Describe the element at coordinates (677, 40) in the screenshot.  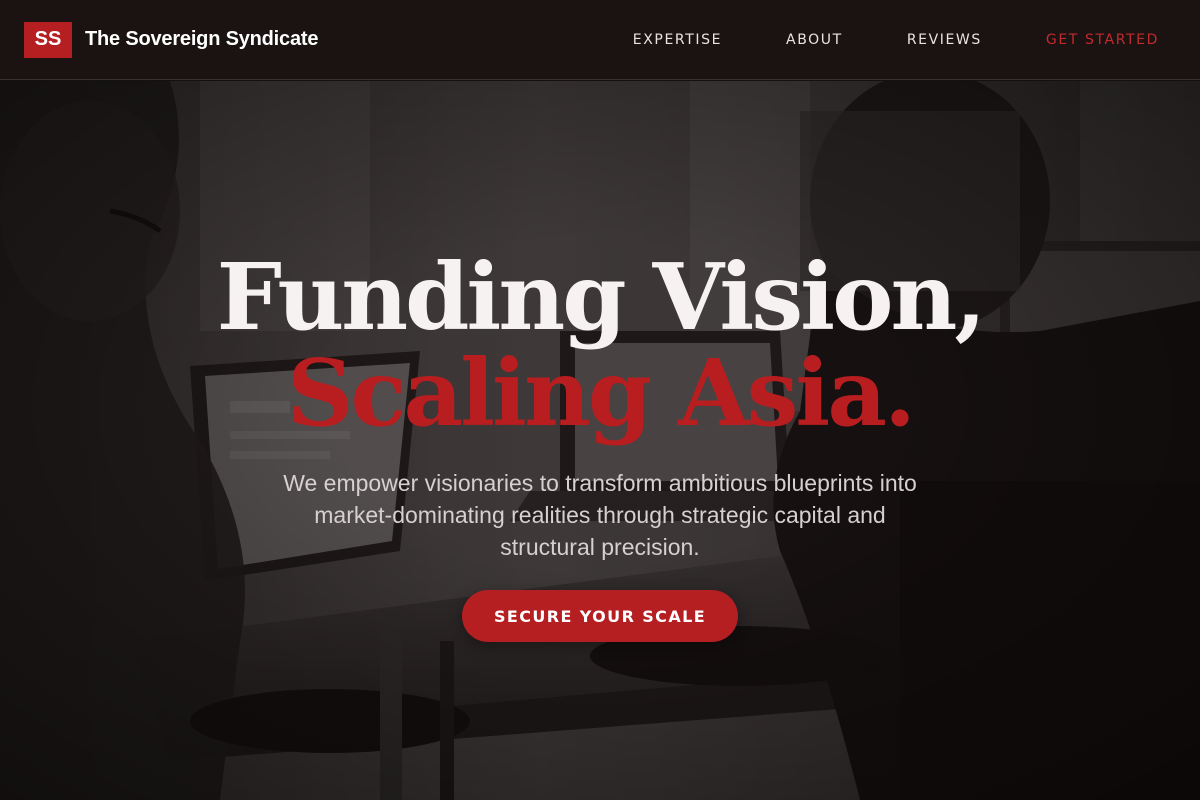
I see `nav-link-expertise: EXPERTISE` at that location.